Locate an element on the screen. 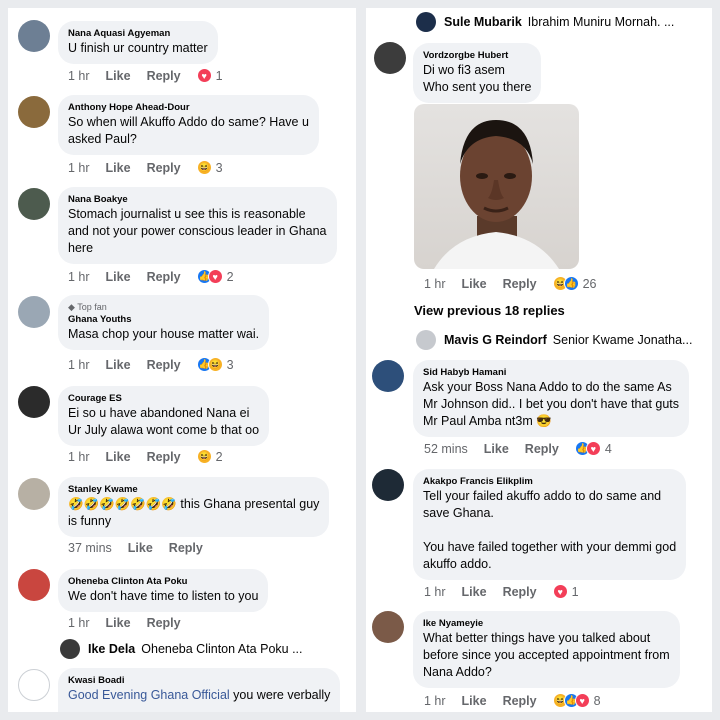 The image size is (720, 720). comment-time: 52 mins is located at coordinates (446, 449).